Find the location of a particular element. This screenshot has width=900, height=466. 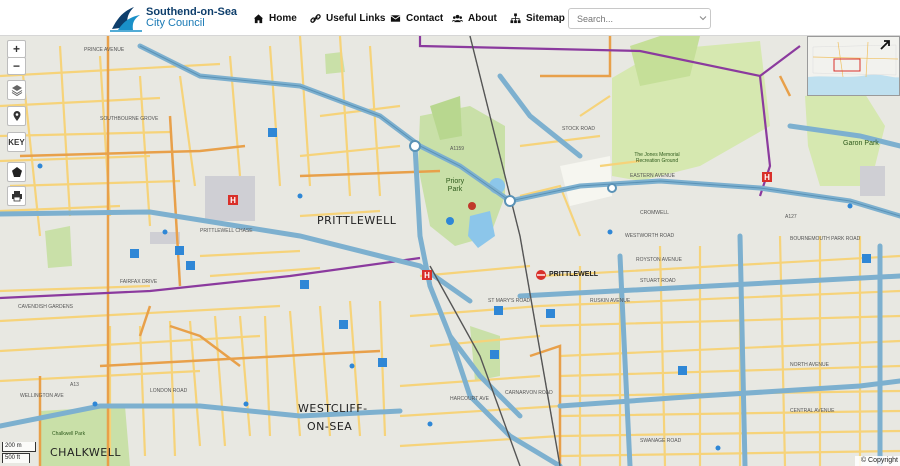

print-button is located at coordinates (16, 196).